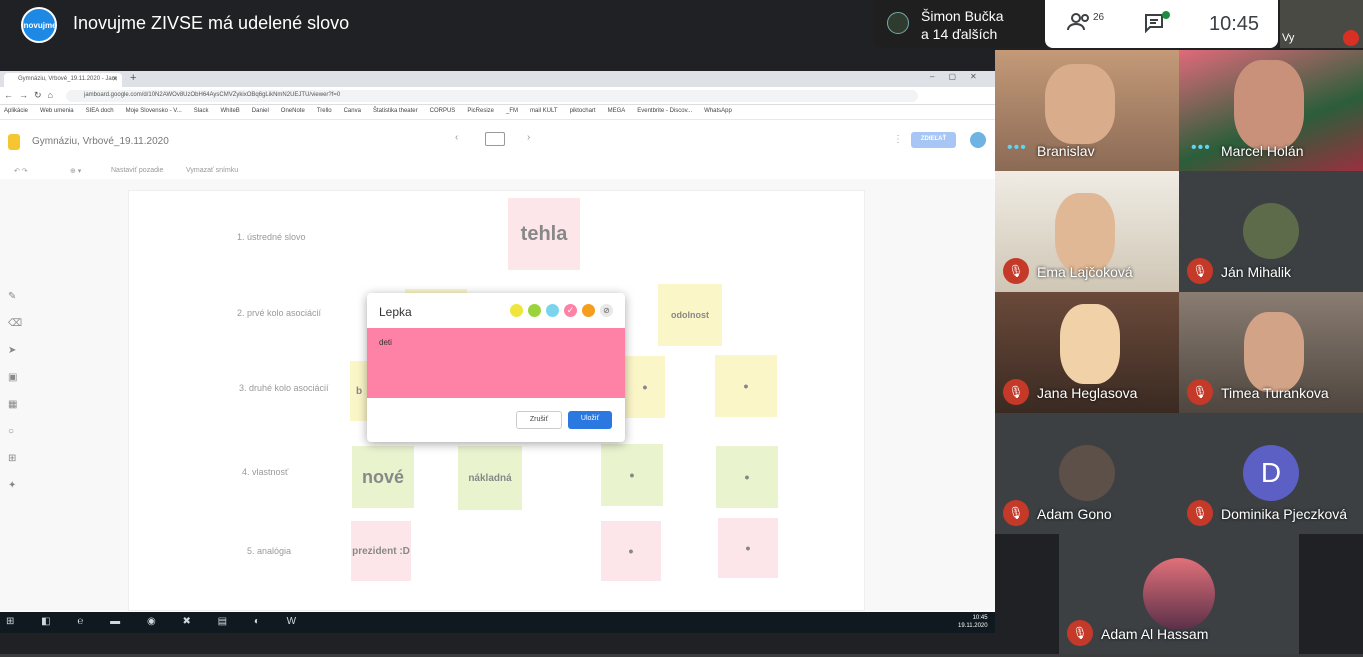 The image size is (1363, 657). I want to click on user-avatar, so click(978, 140).